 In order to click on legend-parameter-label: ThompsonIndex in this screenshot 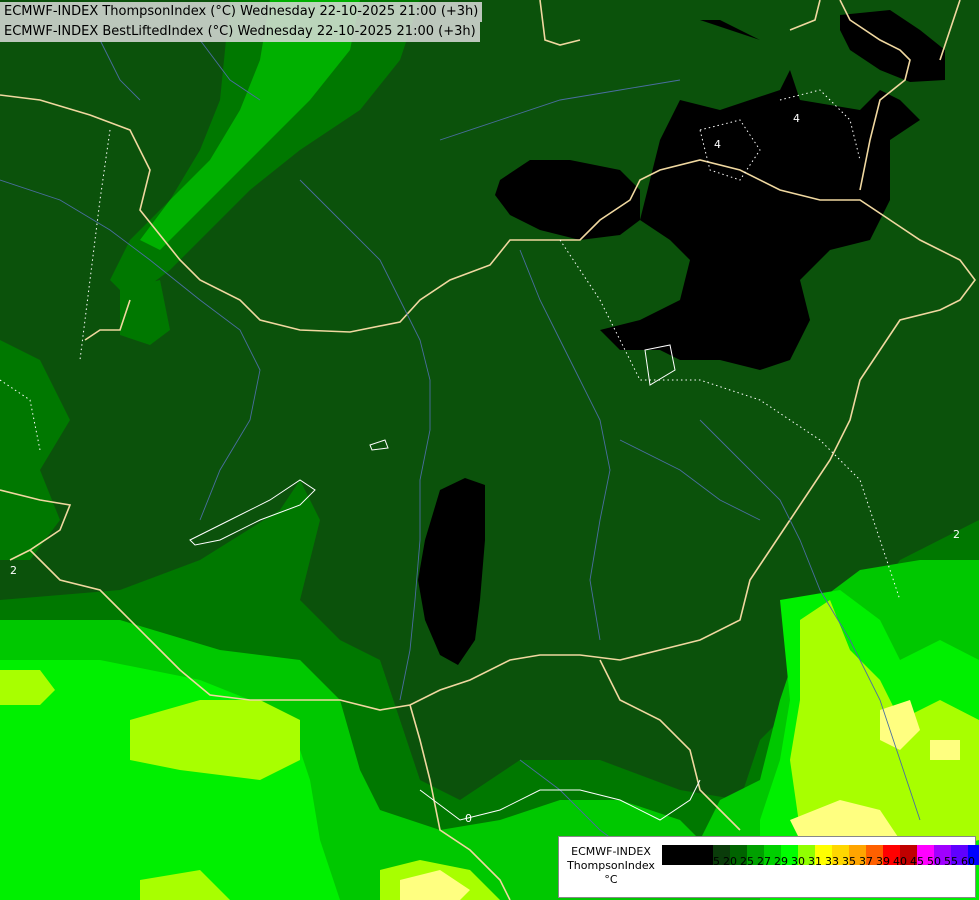, I will do `click(611, 865)`.